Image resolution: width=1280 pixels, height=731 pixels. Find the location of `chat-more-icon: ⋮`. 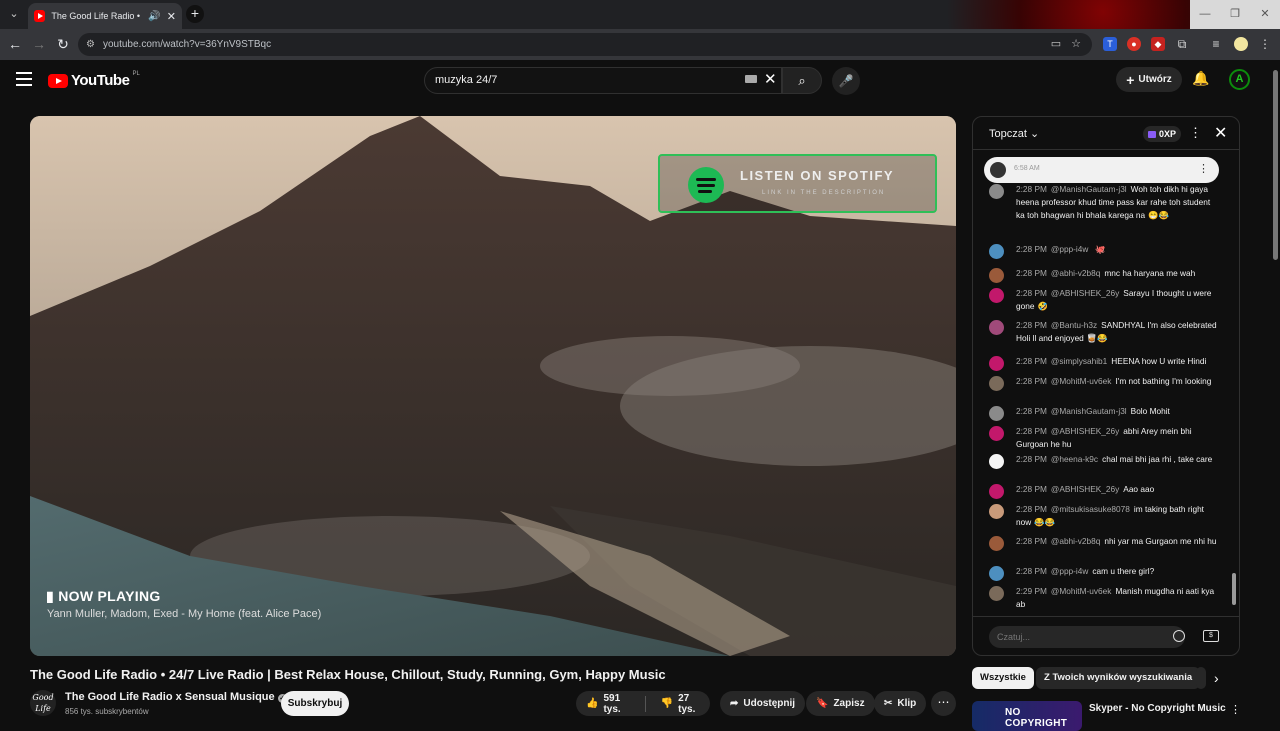

chat-more-icon: ⋮ is located at coordinates (1195, 133).